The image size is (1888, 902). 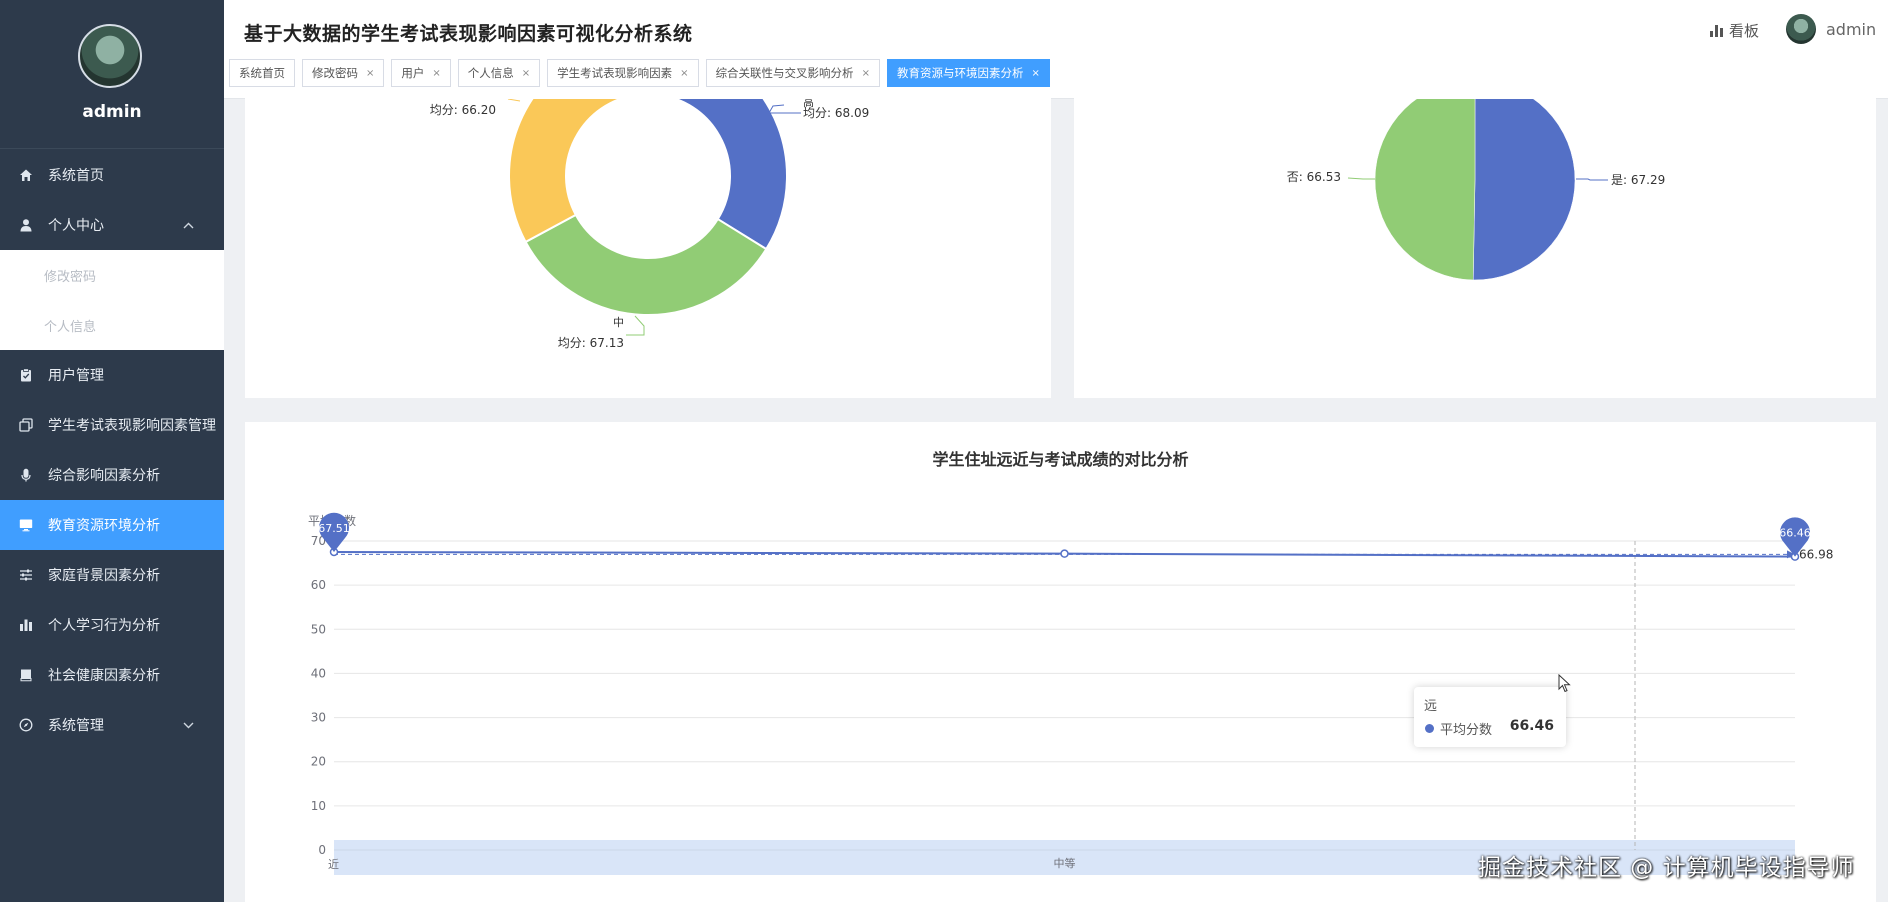 I want to click on tab-user: 用户 ×, so click(x=421, y=73).